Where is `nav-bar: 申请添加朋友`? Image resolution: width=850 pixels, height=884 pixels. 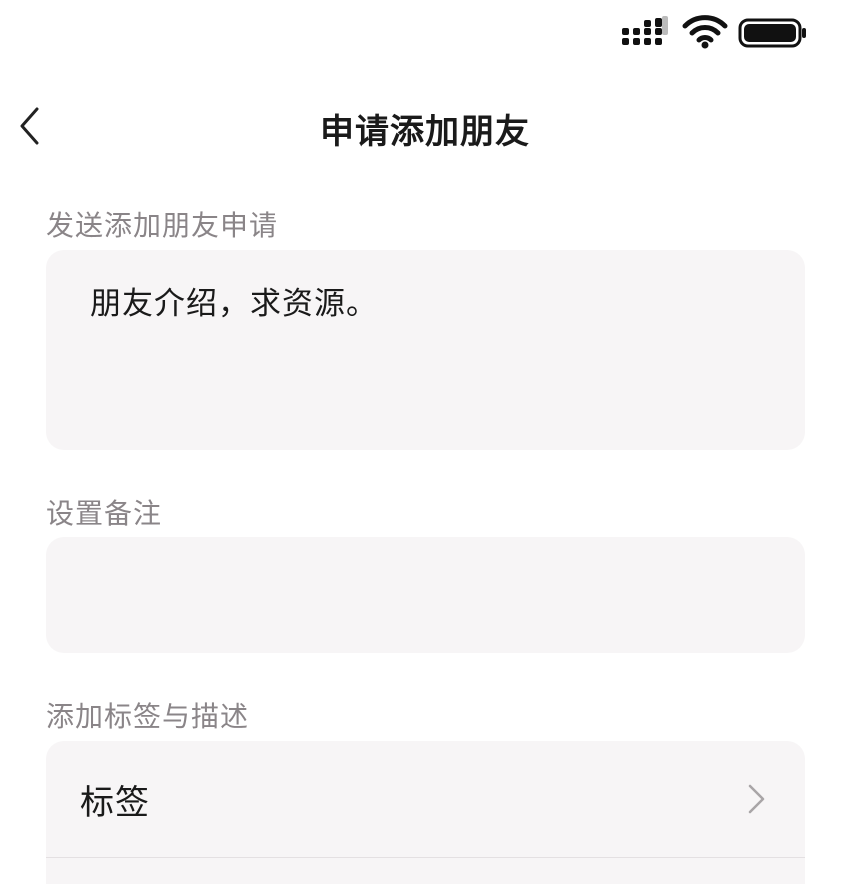 nav-bar: 申请添加朋友 is located at coordinates (425, 126).